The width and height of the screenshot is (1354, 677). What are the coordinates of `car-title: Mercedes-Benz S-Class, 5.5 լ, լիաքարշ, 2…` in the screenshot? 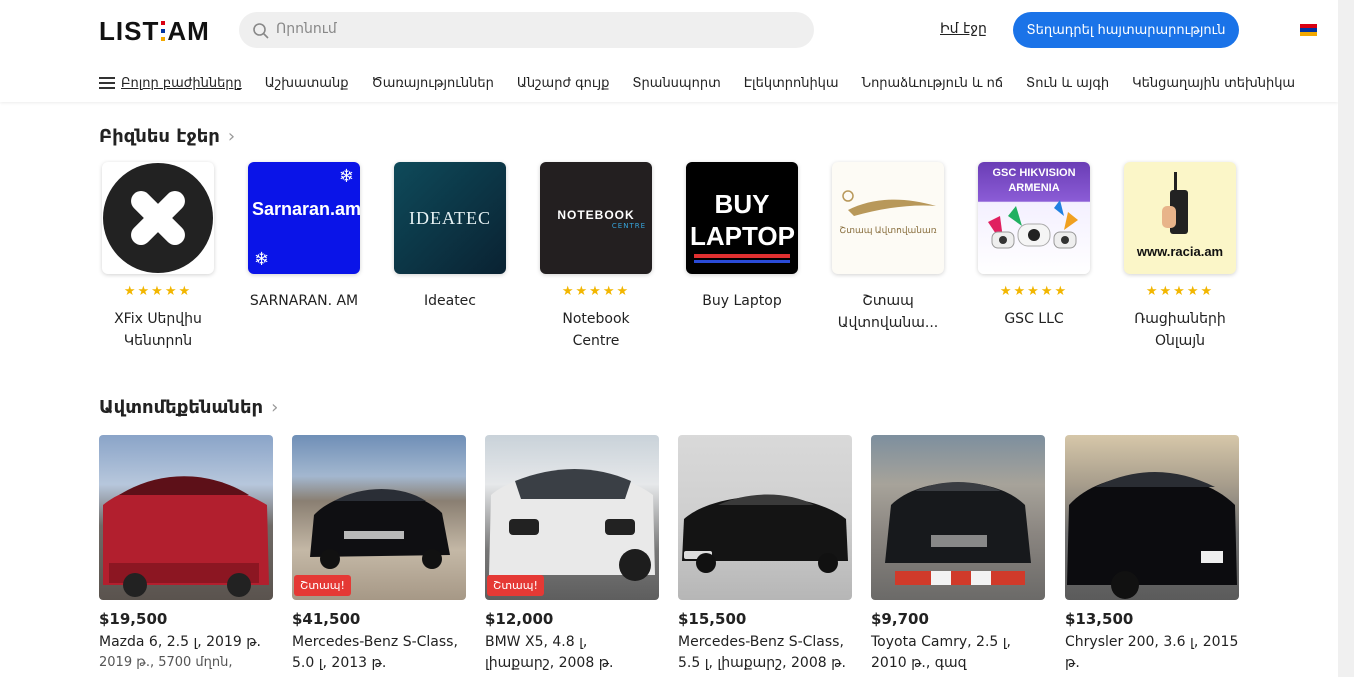 It's located at (762, 652).